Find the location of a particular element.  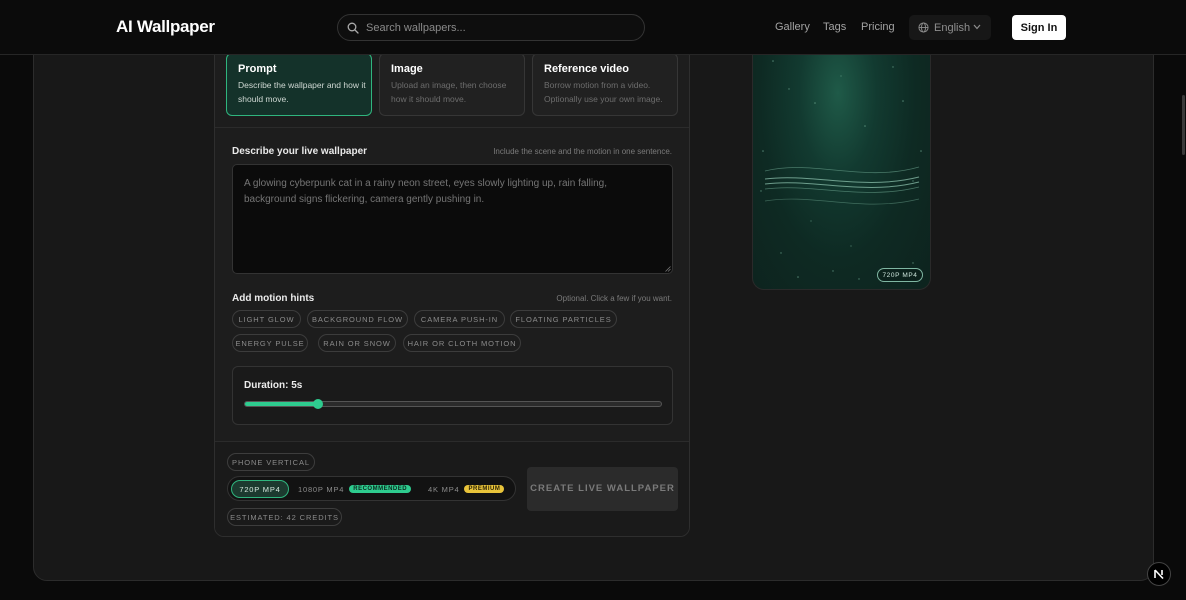

nav-pricing: Pricing is located at coordinates (878, 27).